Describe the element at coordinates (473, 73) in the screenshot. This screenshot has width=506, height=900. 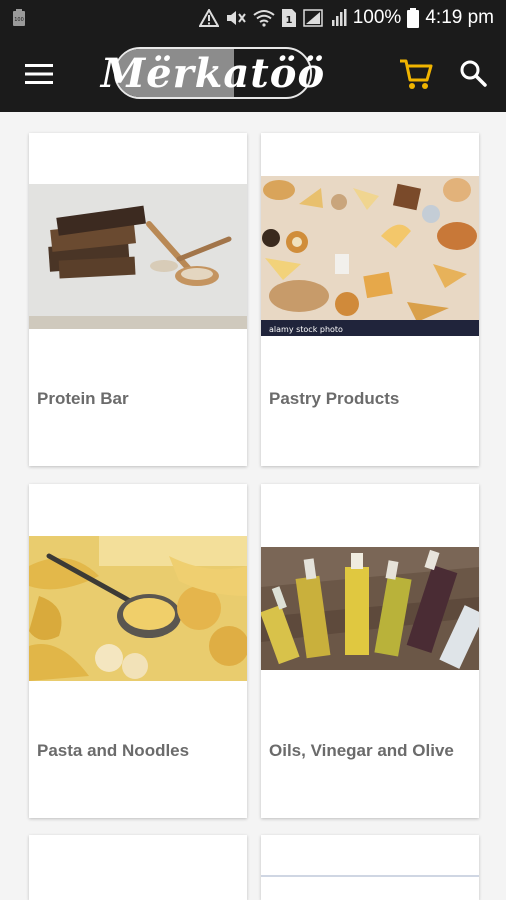
I see `search-icon` at that location.